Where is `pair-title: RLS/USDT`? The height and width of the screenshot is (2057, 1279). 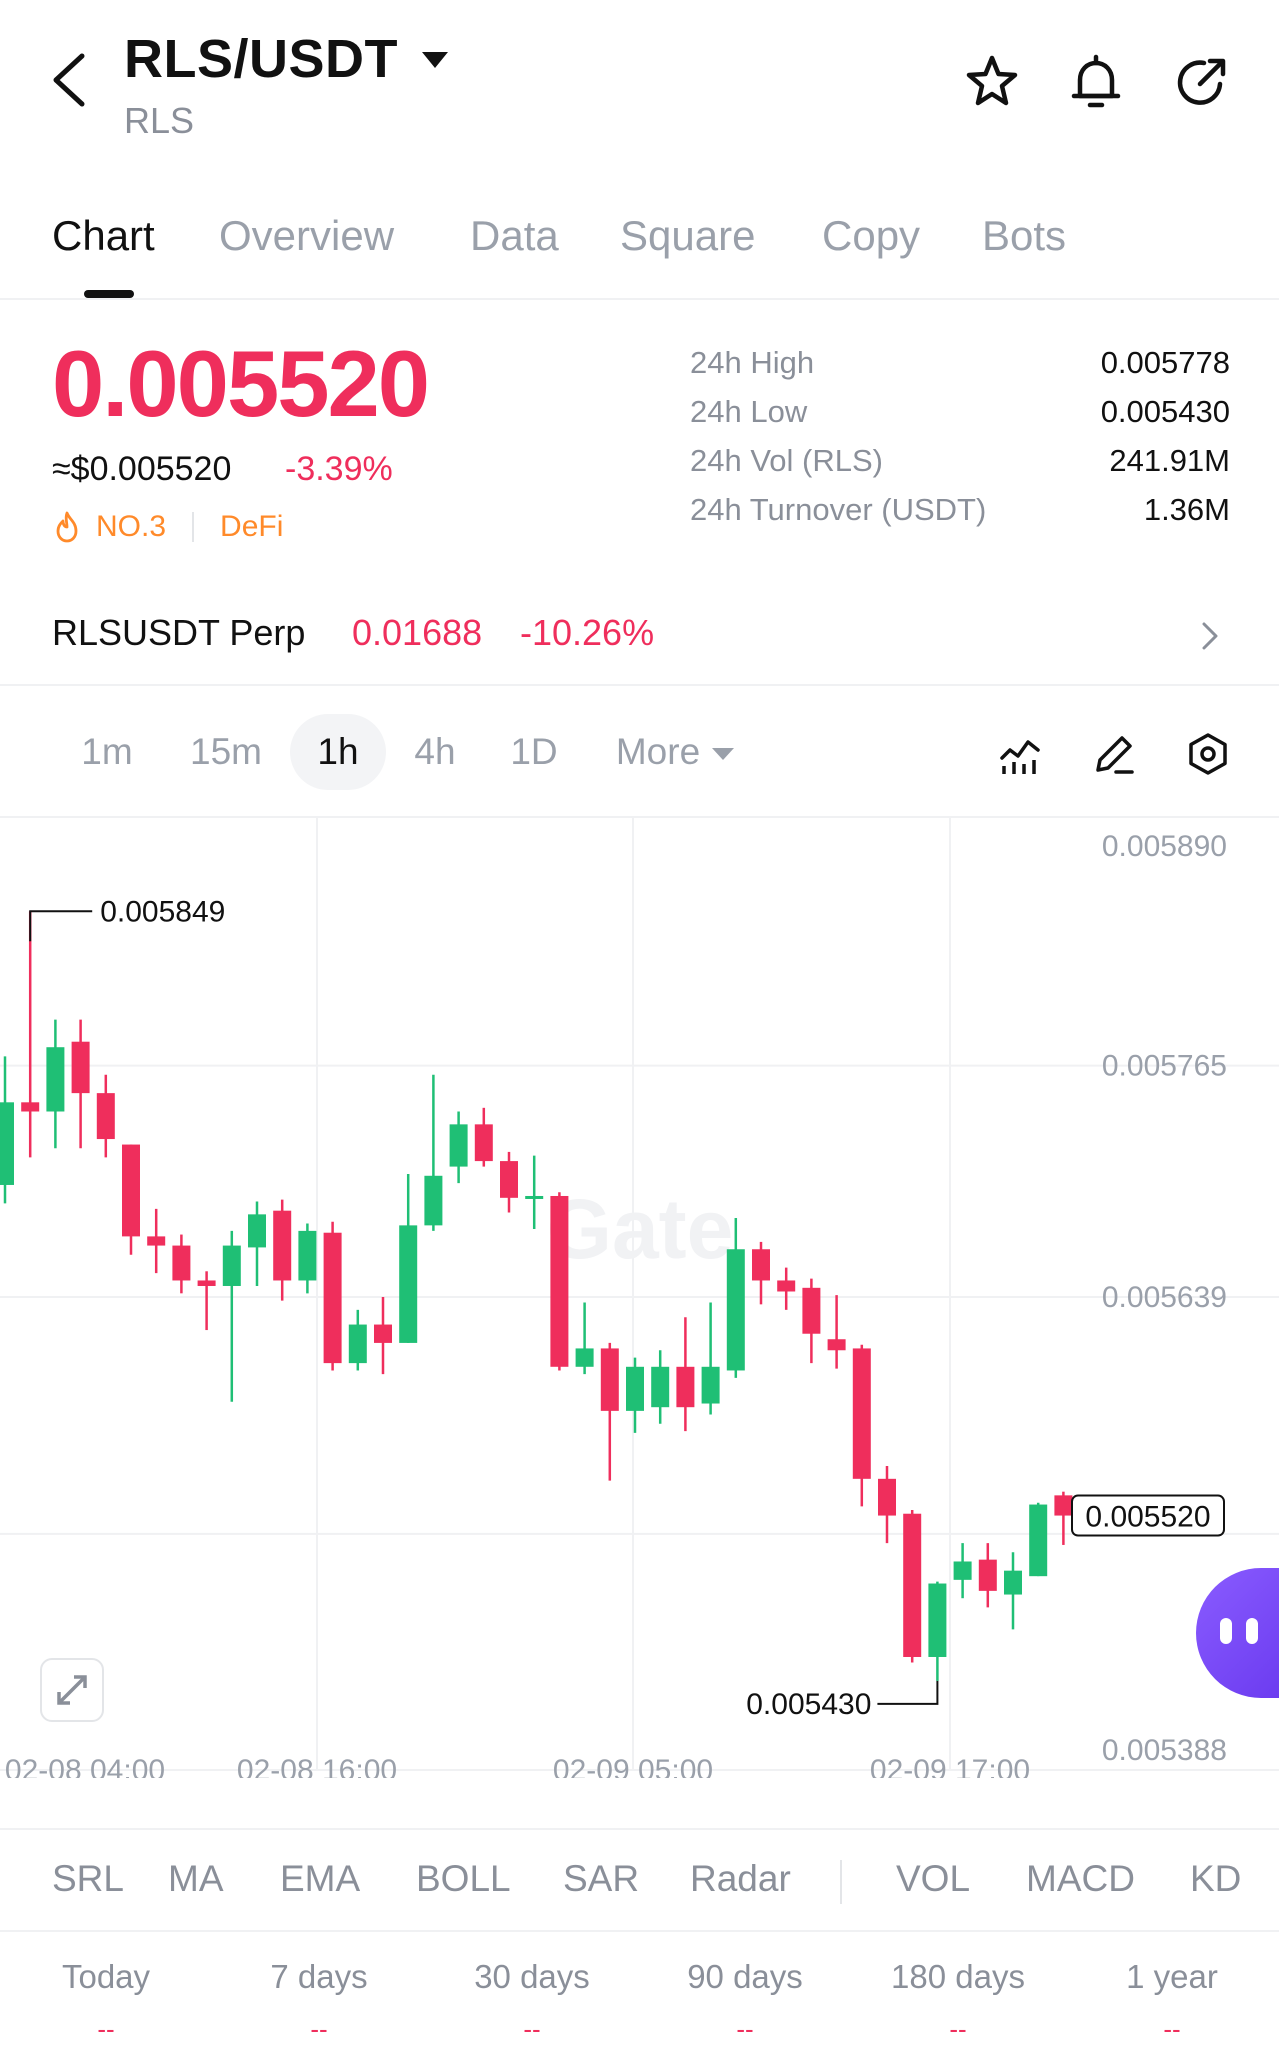
pair-title: RLS/USDT is located at coordinates (261, 59).